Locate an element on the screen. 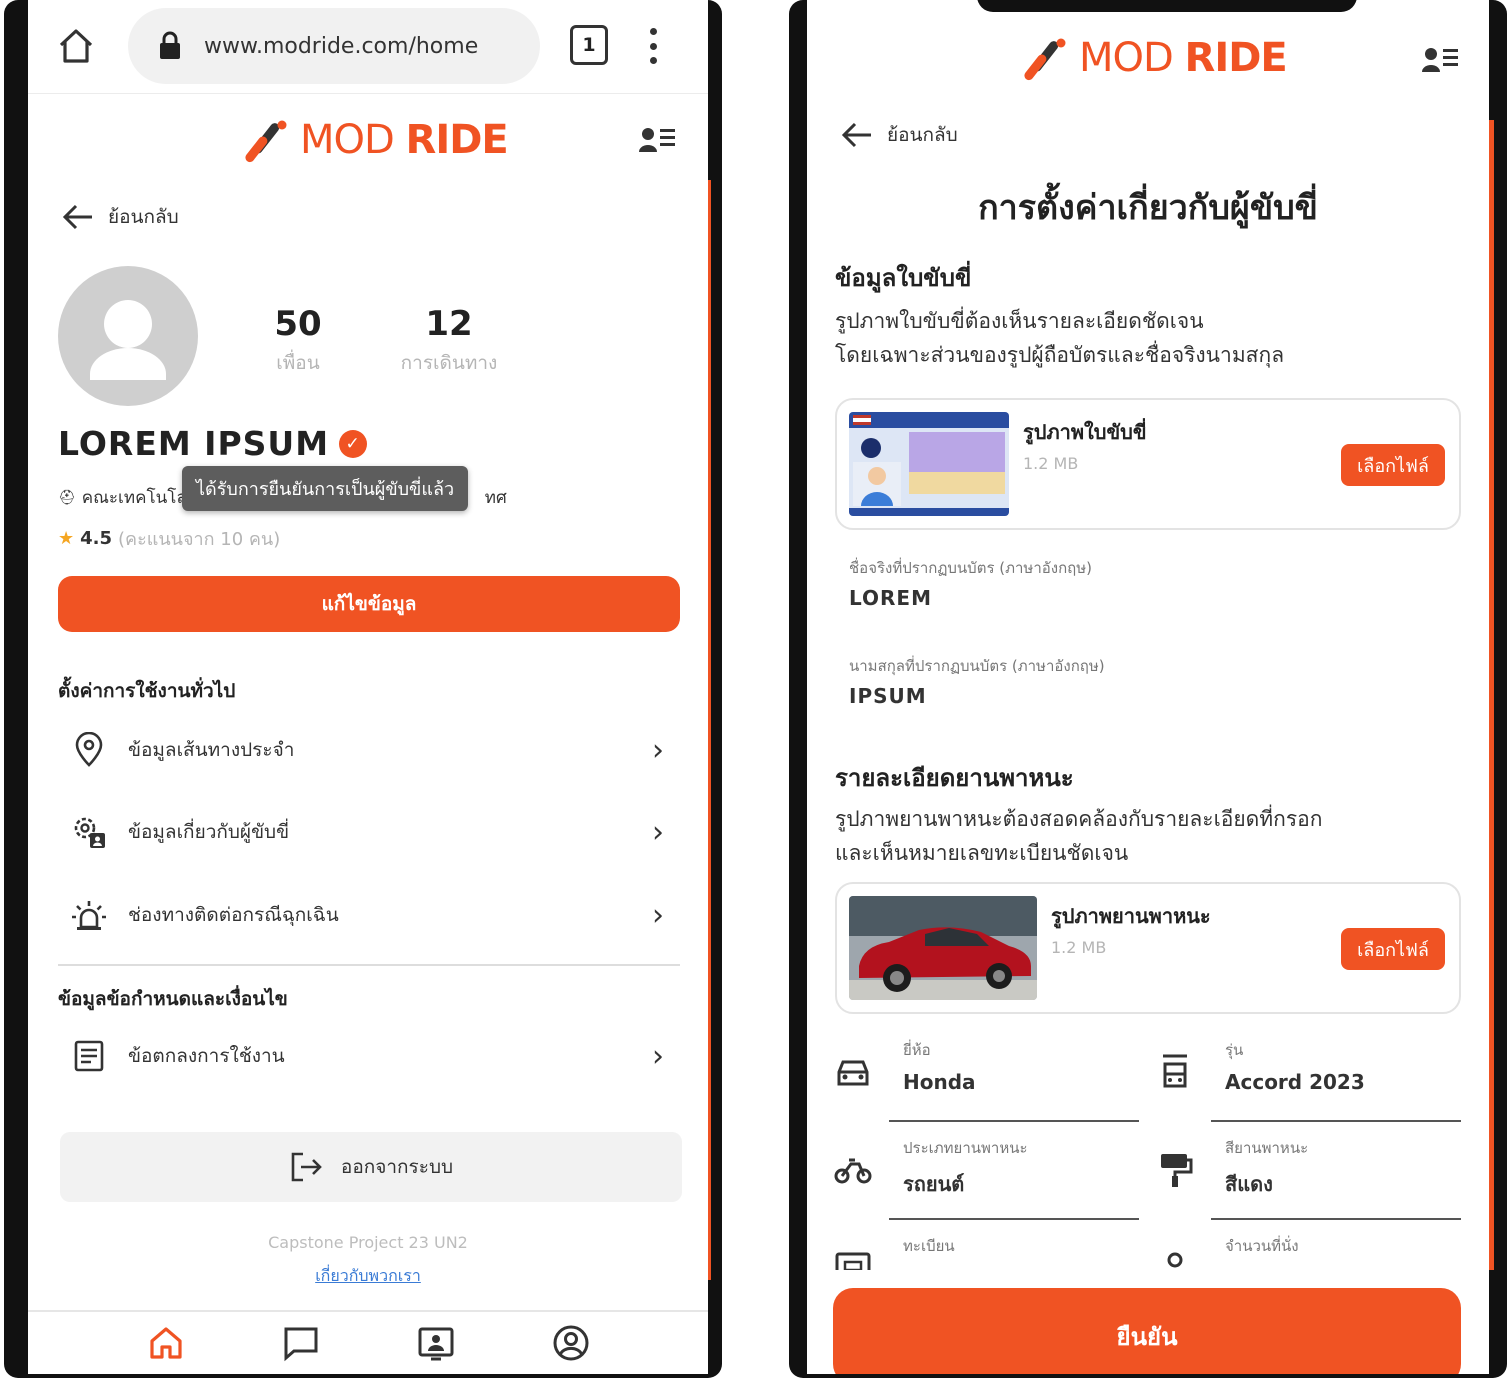 The width and height of the screenshot is (1511, 1383). car-model-icon is located at coordinates (1175, 1071).